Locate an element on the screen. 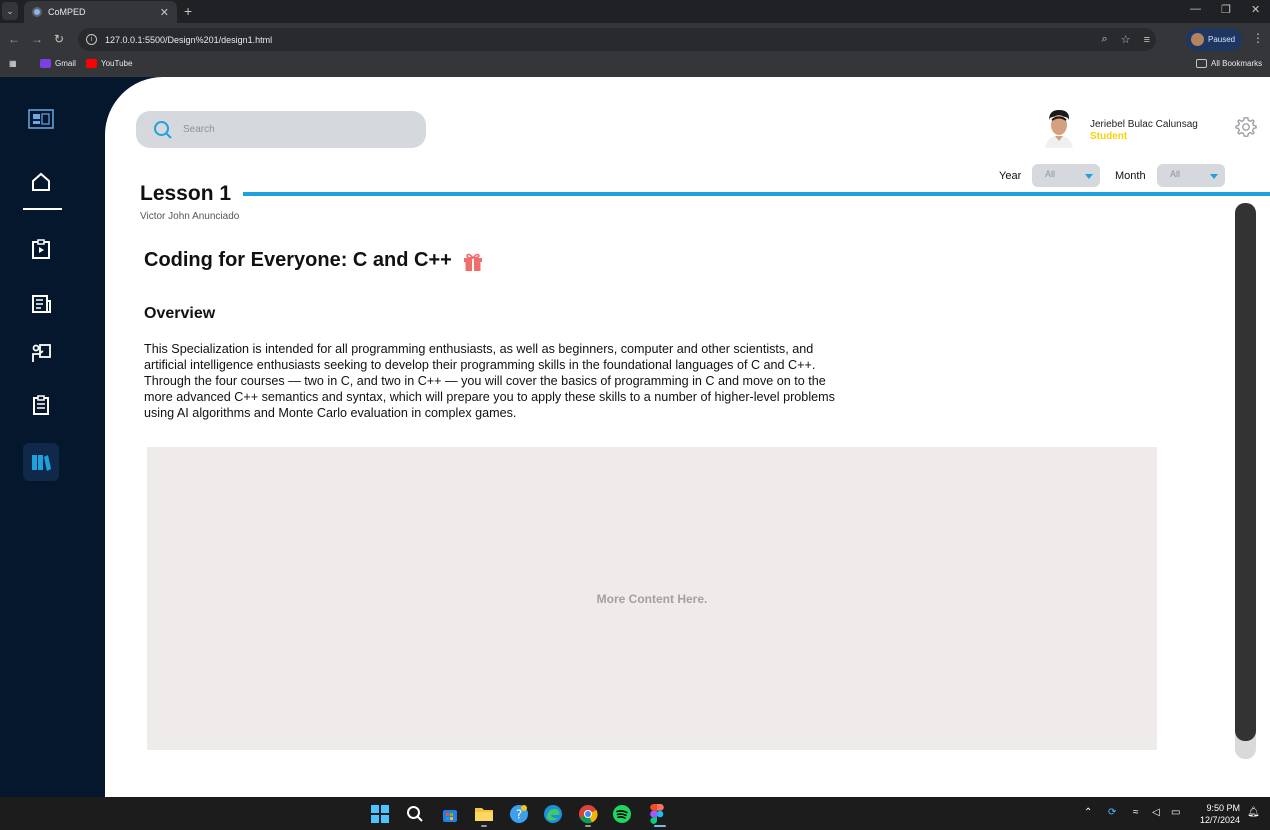 The height and width of the screenshot is (830, 1270). speaker-icon: ◁ is located at coordinates (1156, 812).